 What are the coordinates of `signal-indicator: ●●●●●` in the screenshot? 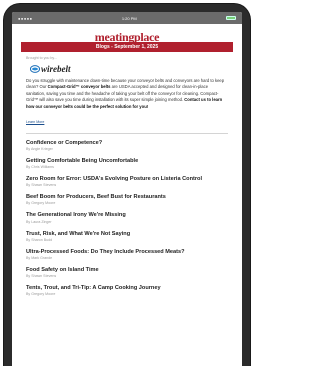 It's located at (25, 18).